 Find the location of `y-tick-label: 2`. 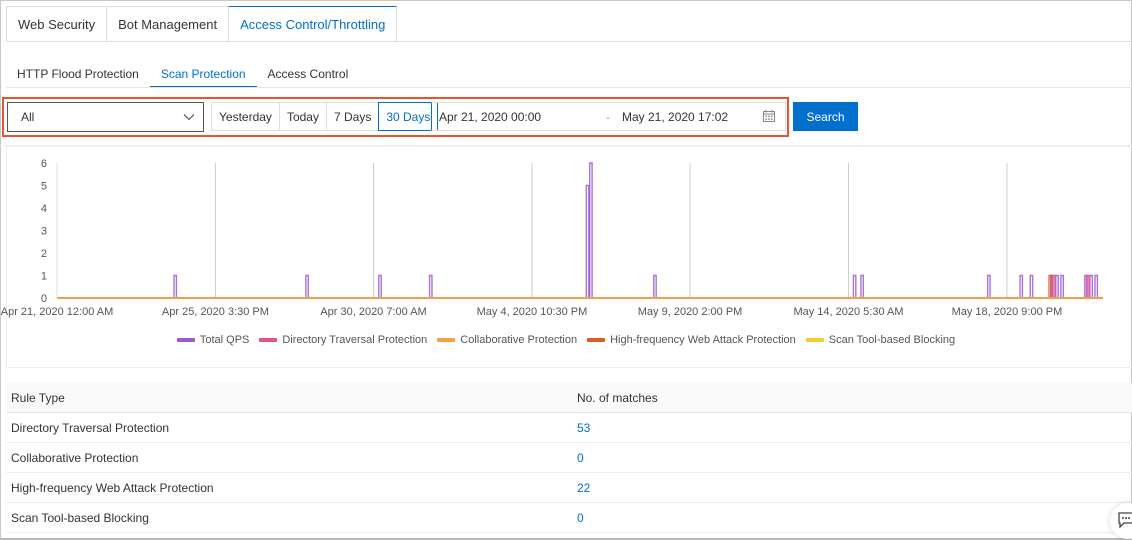

y-tick-label: 2 is located at coordinates (44, 254).